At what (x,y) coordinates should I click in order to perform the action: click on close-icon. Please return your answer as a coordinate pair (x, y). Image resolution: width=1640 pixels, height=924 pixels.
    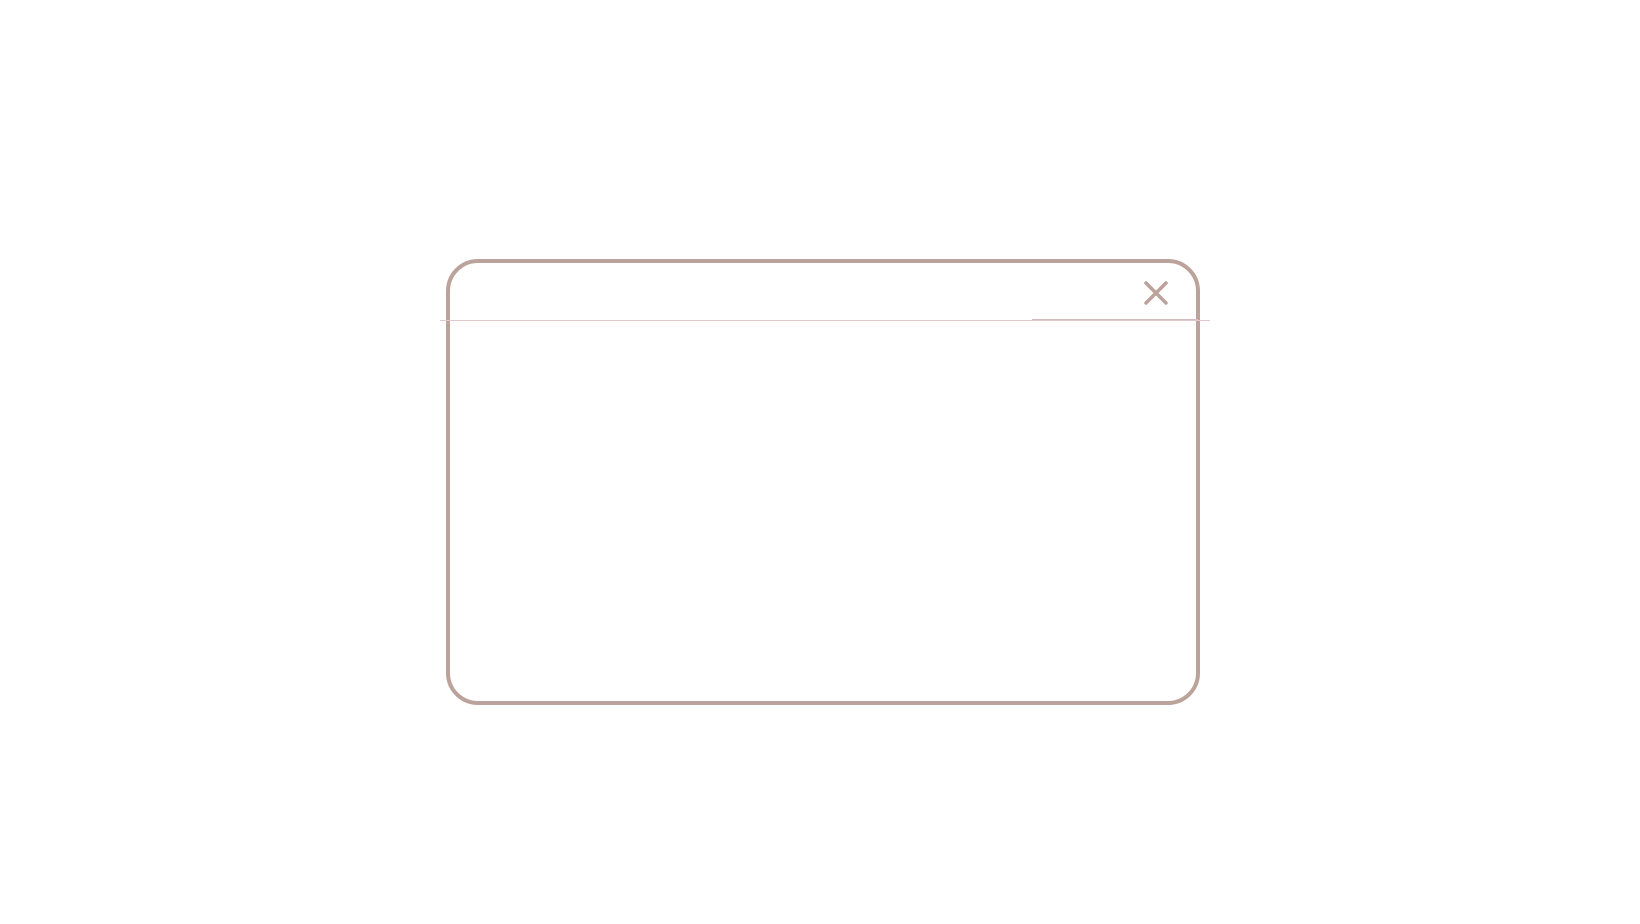
    Looking at the image, I should click on (1156, 293).